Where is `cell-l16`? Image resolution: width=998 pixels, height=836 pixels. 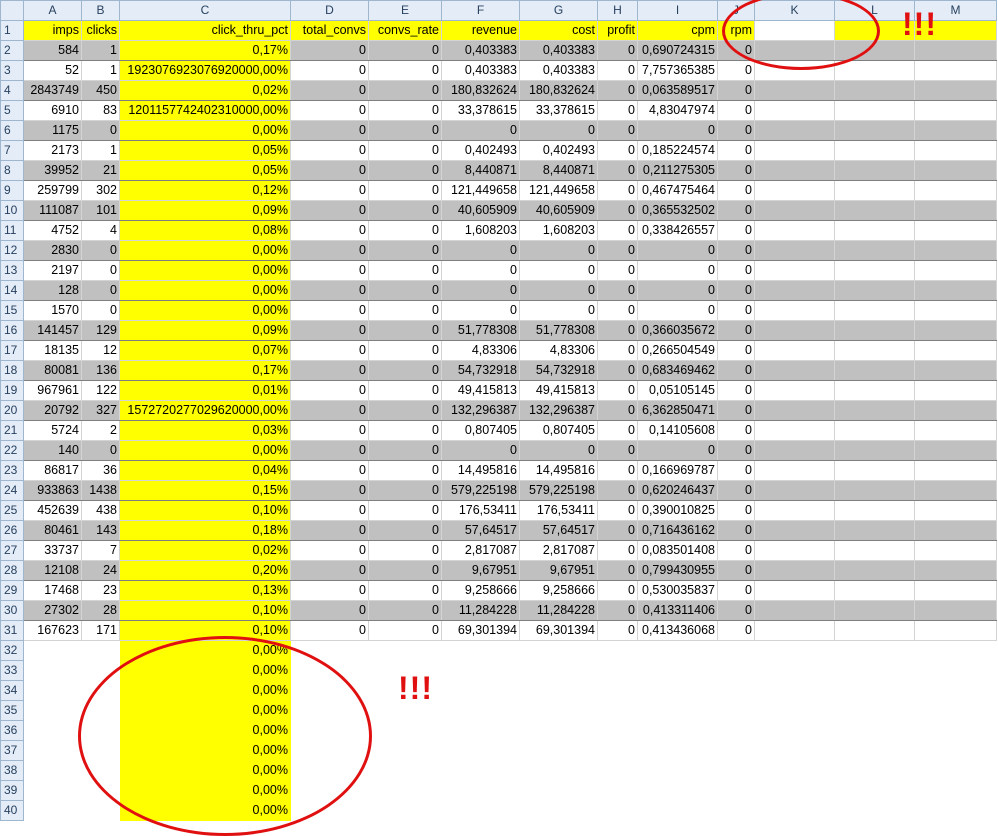 cell-l16 is located at coordinates (874, 330).